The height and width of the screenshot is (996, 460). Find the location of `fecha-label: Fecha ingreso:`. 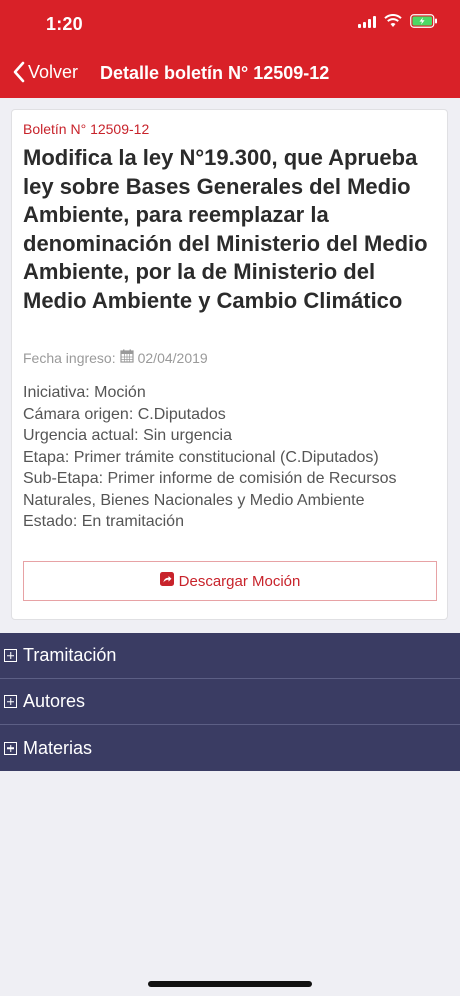

fecha-label: Fecha ingreso: is located at coordinates (69, 357).